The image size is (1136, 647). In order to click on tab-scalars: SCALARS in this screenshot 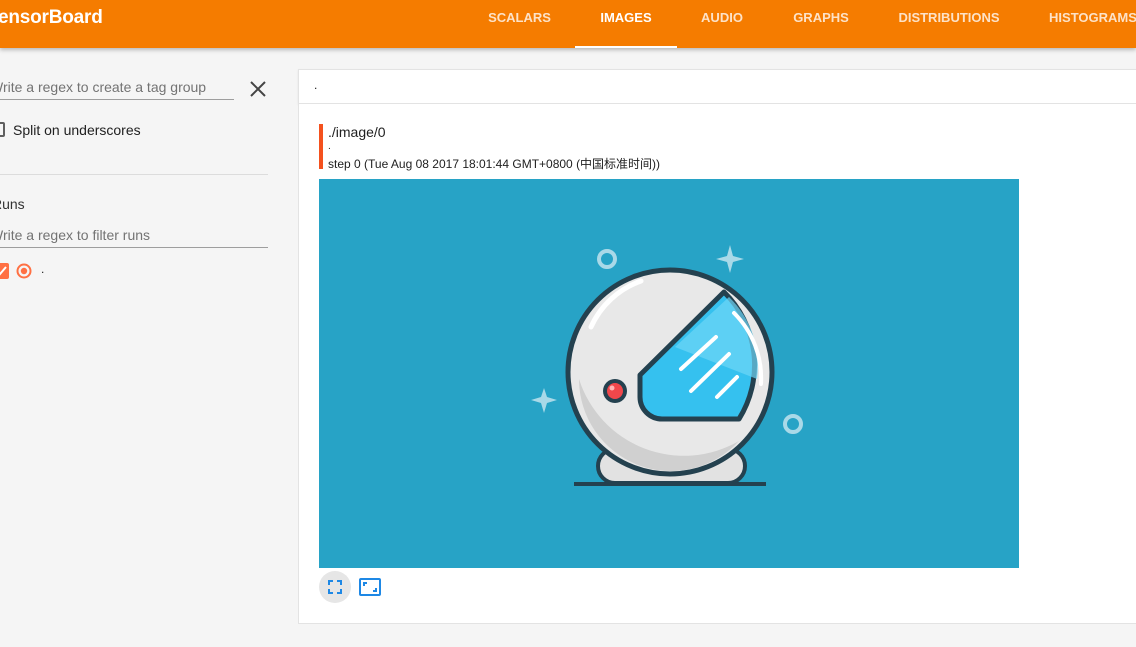, I will do `click(519, 24)`.